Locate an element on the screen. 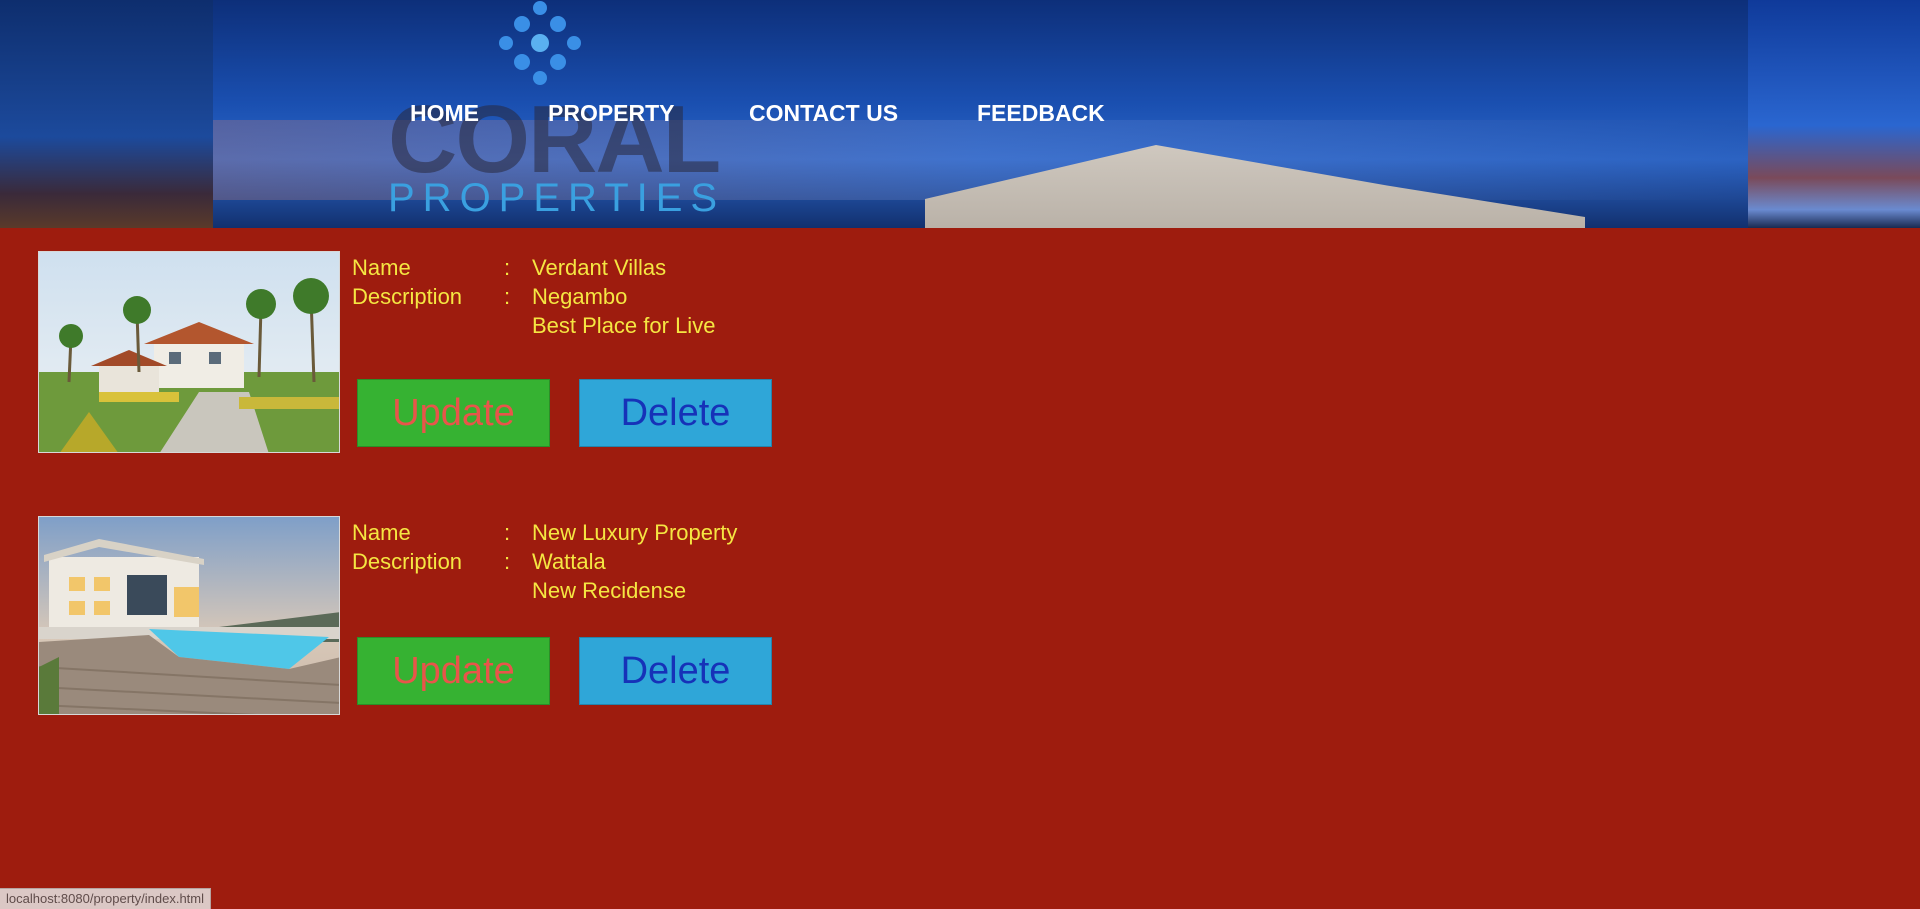  nav-contact-us: CONTACT US is located at coordinates (823, 113).